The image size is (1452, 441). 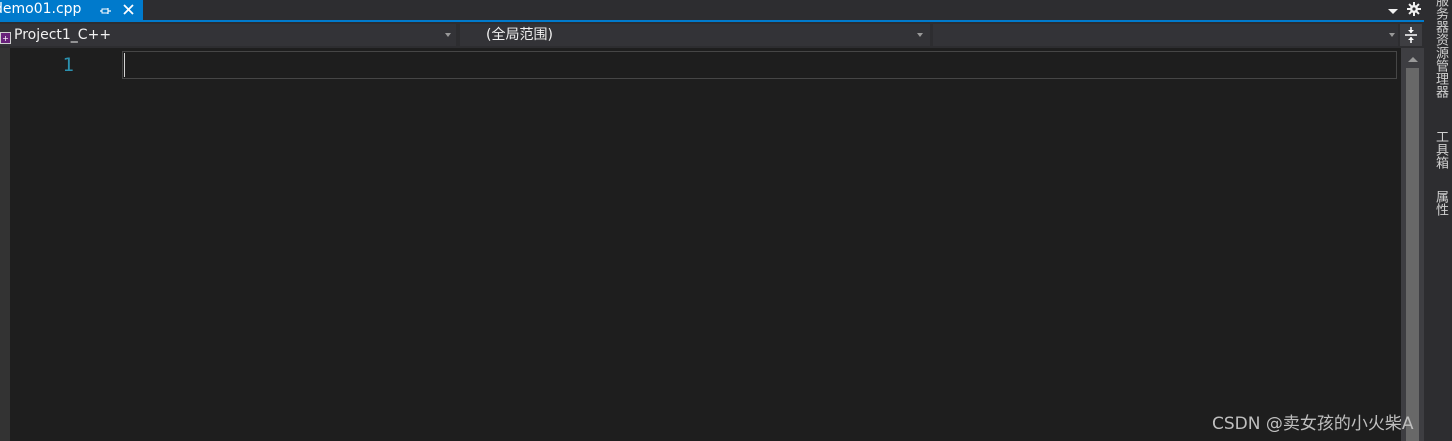 I want to click on pin-icon, so click(x=106, y=10).